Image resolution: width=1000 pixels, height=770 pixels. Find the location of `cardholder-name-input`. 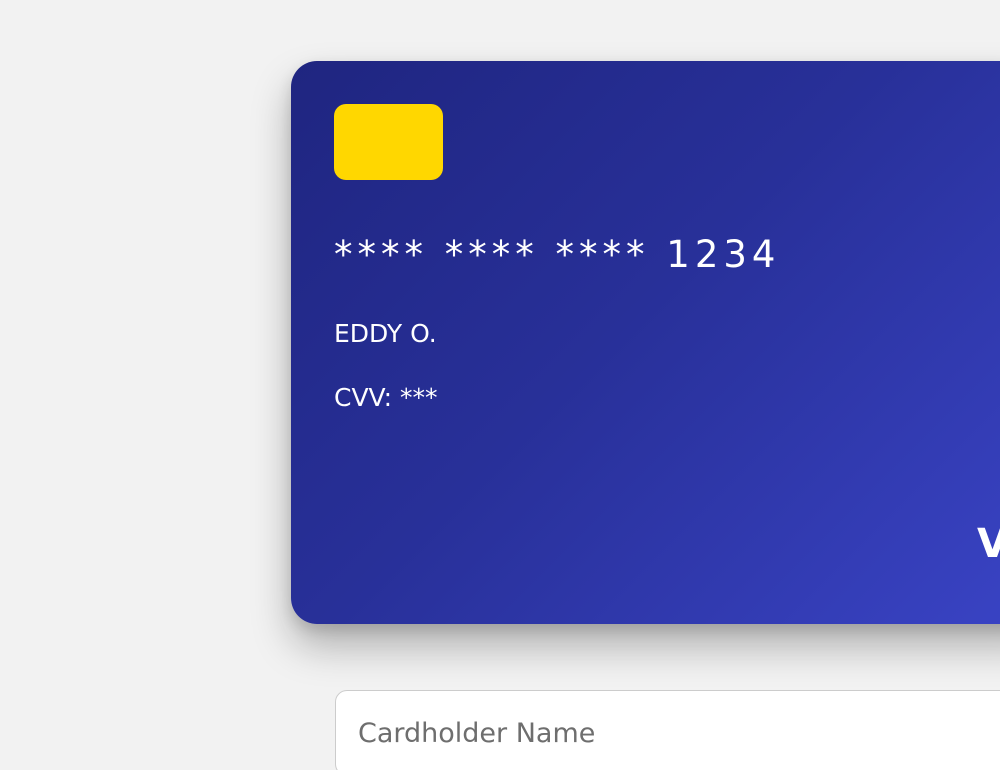

cardholder-name-input is located at coordinates (667, 730).